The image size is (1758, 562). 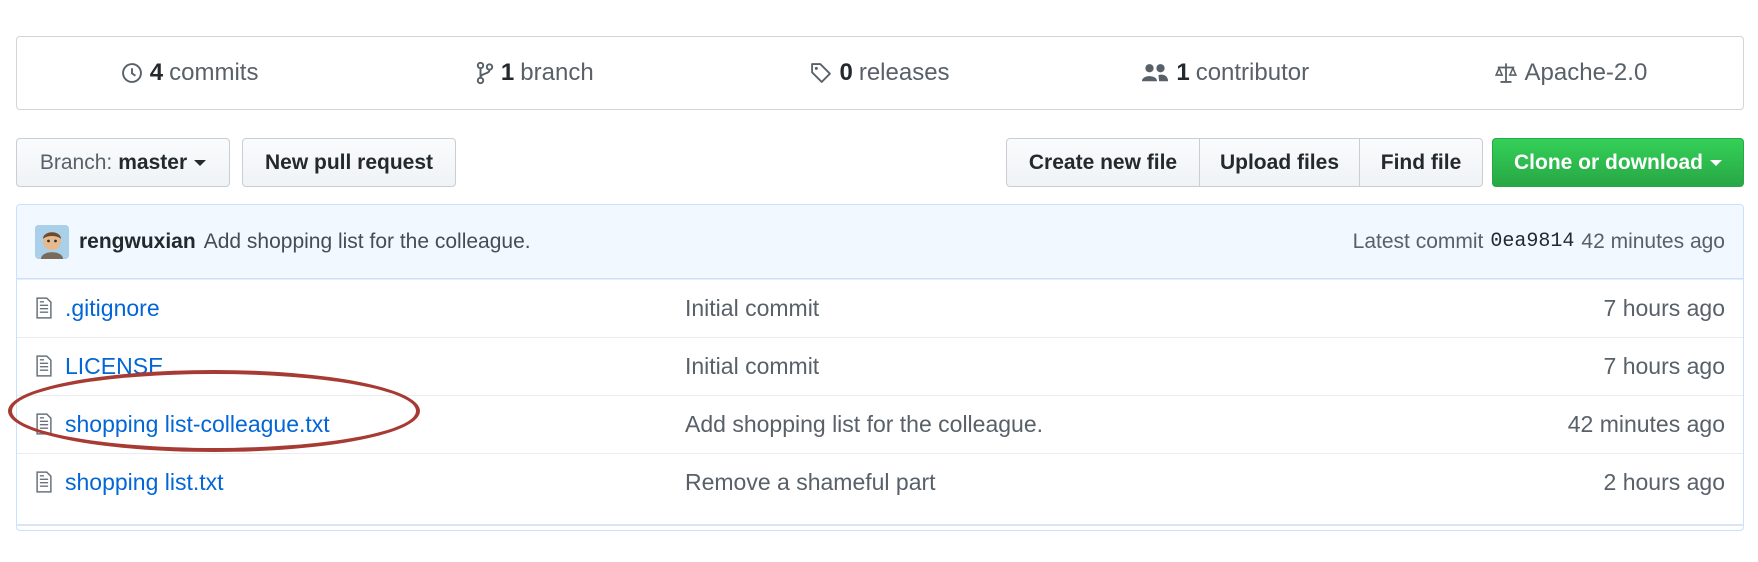 What do you see at coordinates (1103, 162) in the screenshot?
I see `create-new-file-button: Create new file` at bounding box center [1103, 162].